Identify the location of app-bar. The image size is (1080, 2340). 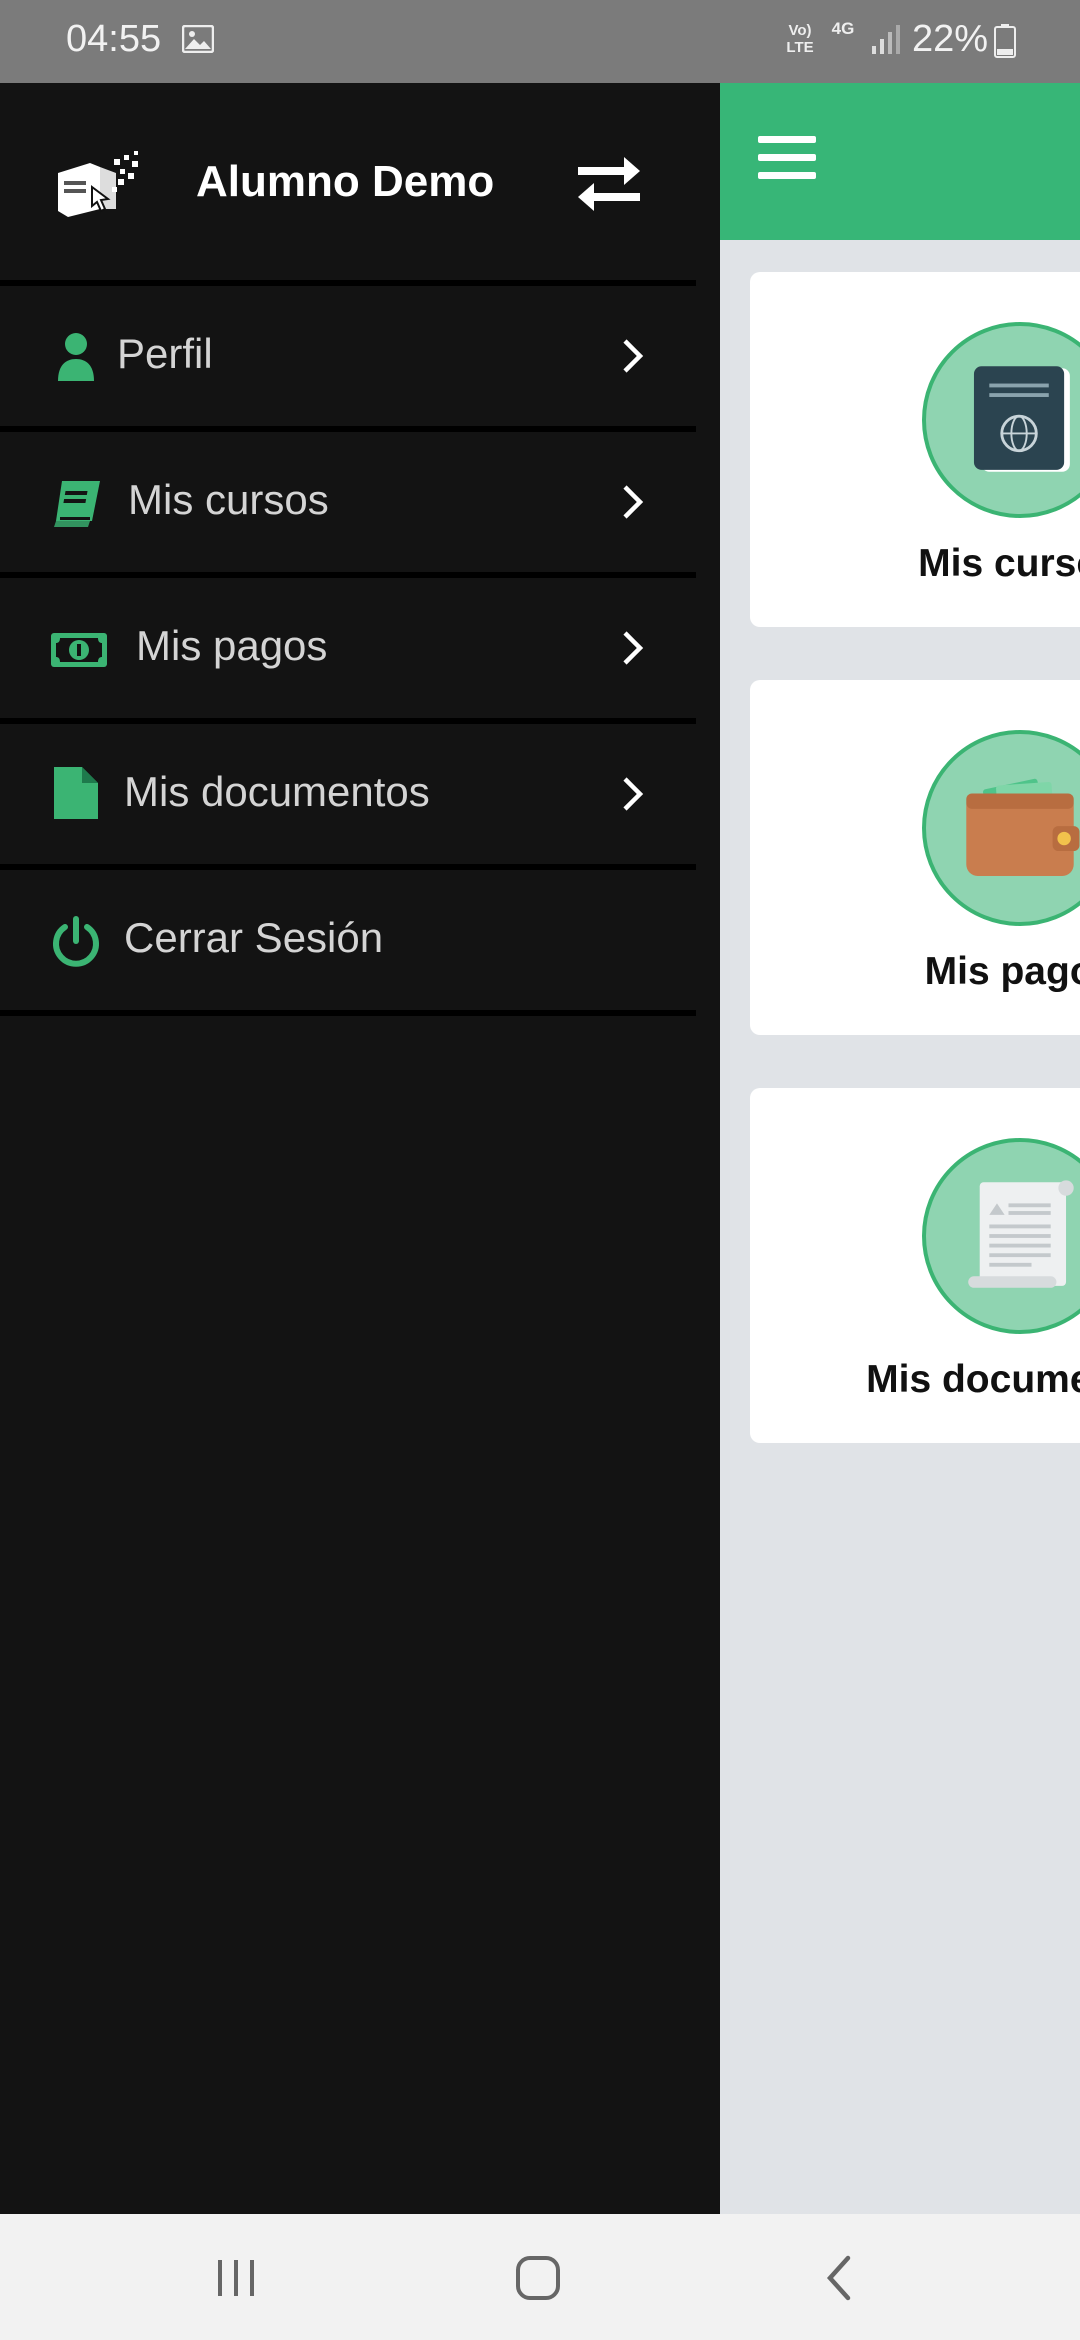
(900, 161).